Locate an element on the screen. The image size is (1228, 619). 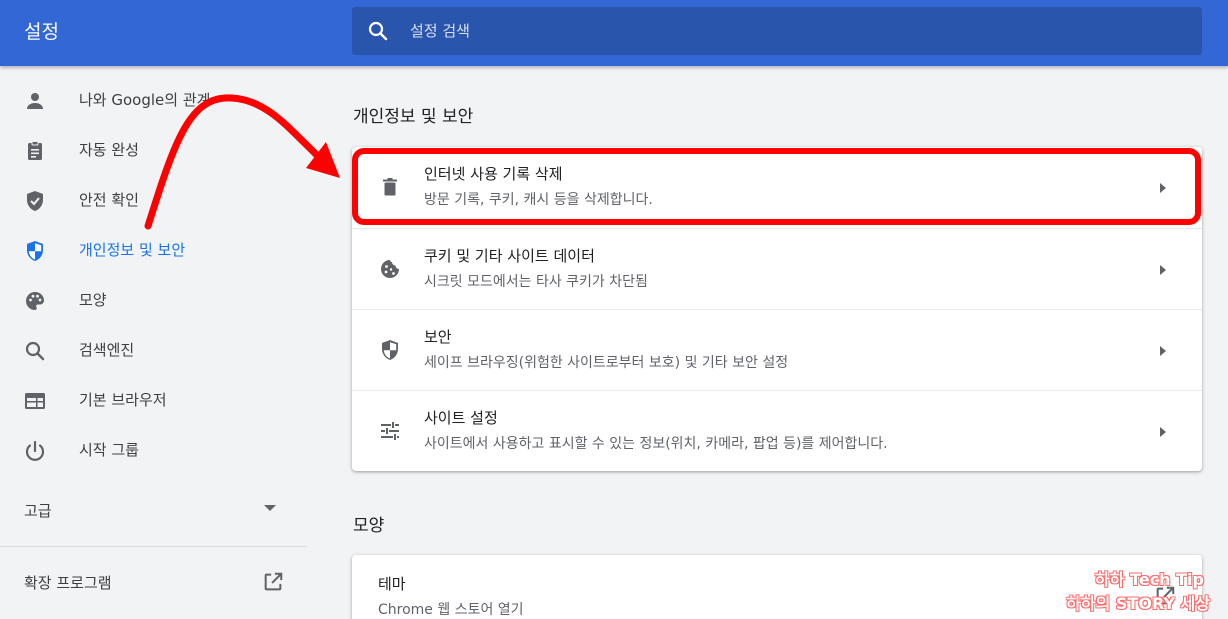
row-subtitle: 시크릿 모드에서는 타사 쿠키가 차단됨 is located at coordinates (536, 282).